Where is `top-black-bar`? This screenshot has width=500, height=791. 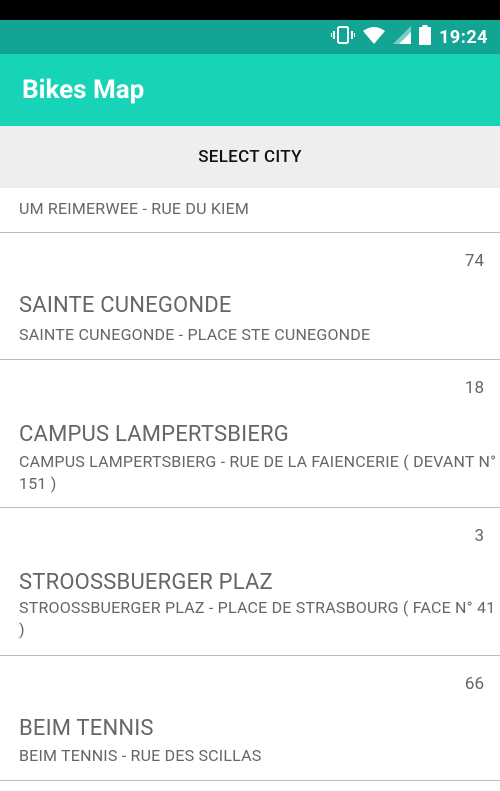 top-black-bar is located at coordinates (250, 10).